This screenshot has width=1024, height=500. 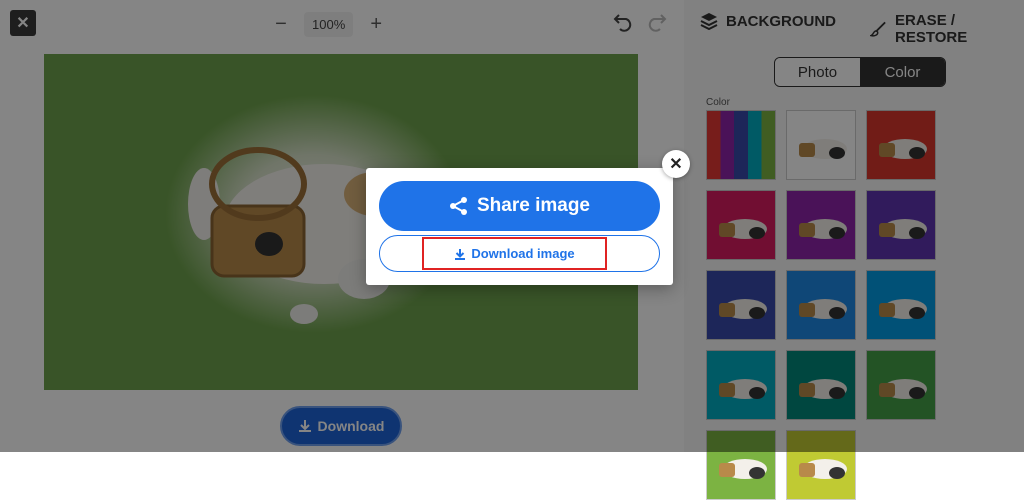 I want to click on share-image-label: Share image, so click(x=533, y=205).